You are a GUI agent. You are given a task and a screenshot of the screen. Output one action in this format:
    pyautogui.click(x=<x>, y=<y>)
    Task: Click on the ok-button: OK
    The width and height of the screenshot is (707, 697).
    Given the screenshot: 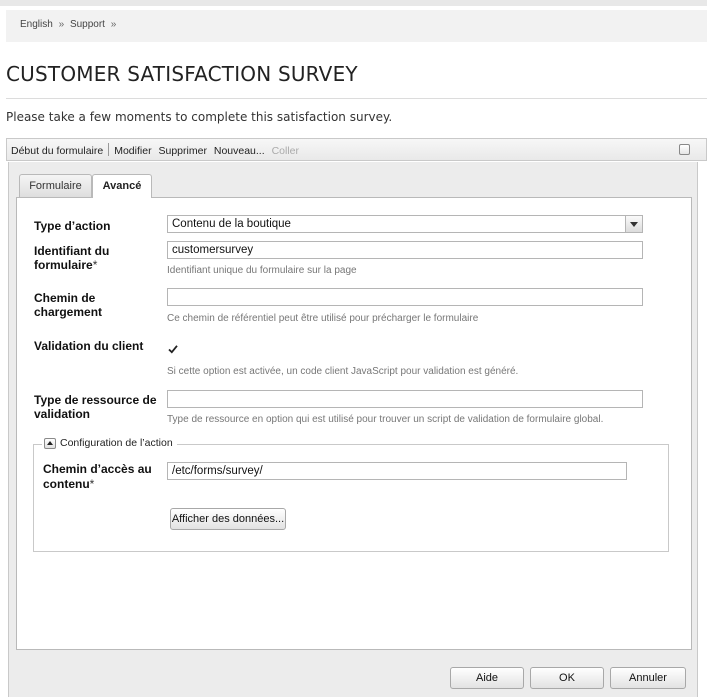 What is the action you would take?
    pyautogui.click(x=567, y=678)
    